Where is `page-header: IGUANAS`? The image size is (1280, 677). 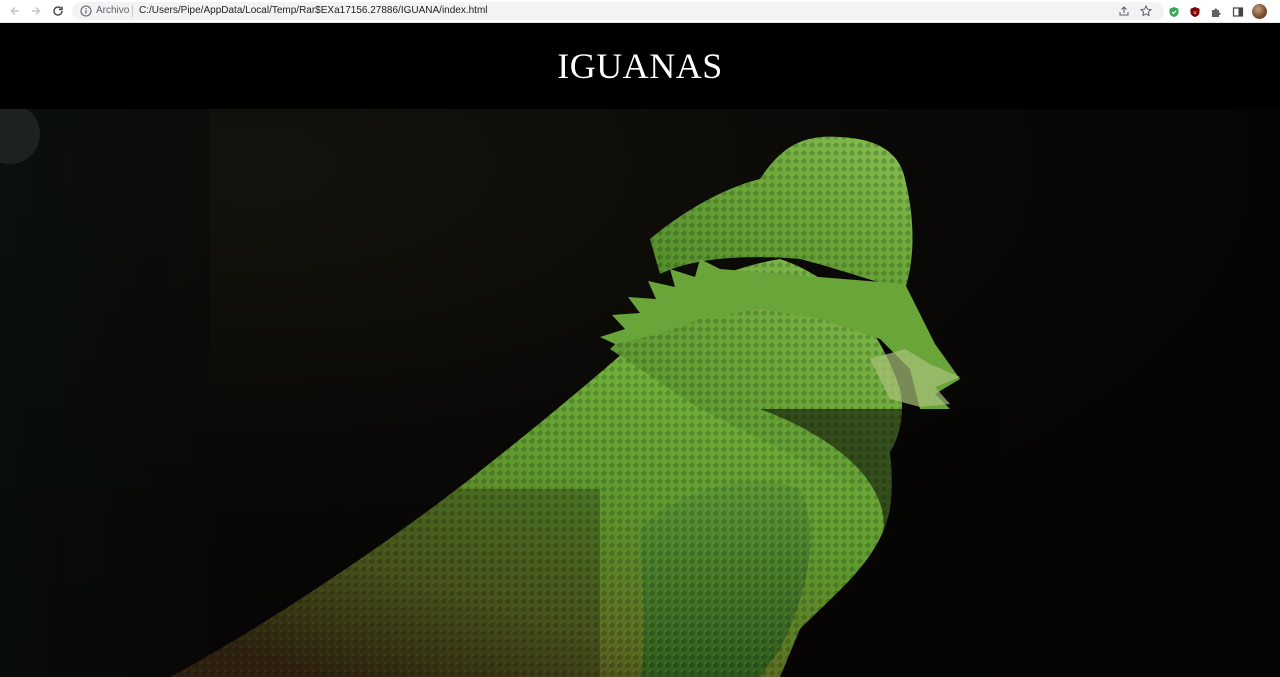 page-header: IGUANAS is located at coordinates (640, 66).